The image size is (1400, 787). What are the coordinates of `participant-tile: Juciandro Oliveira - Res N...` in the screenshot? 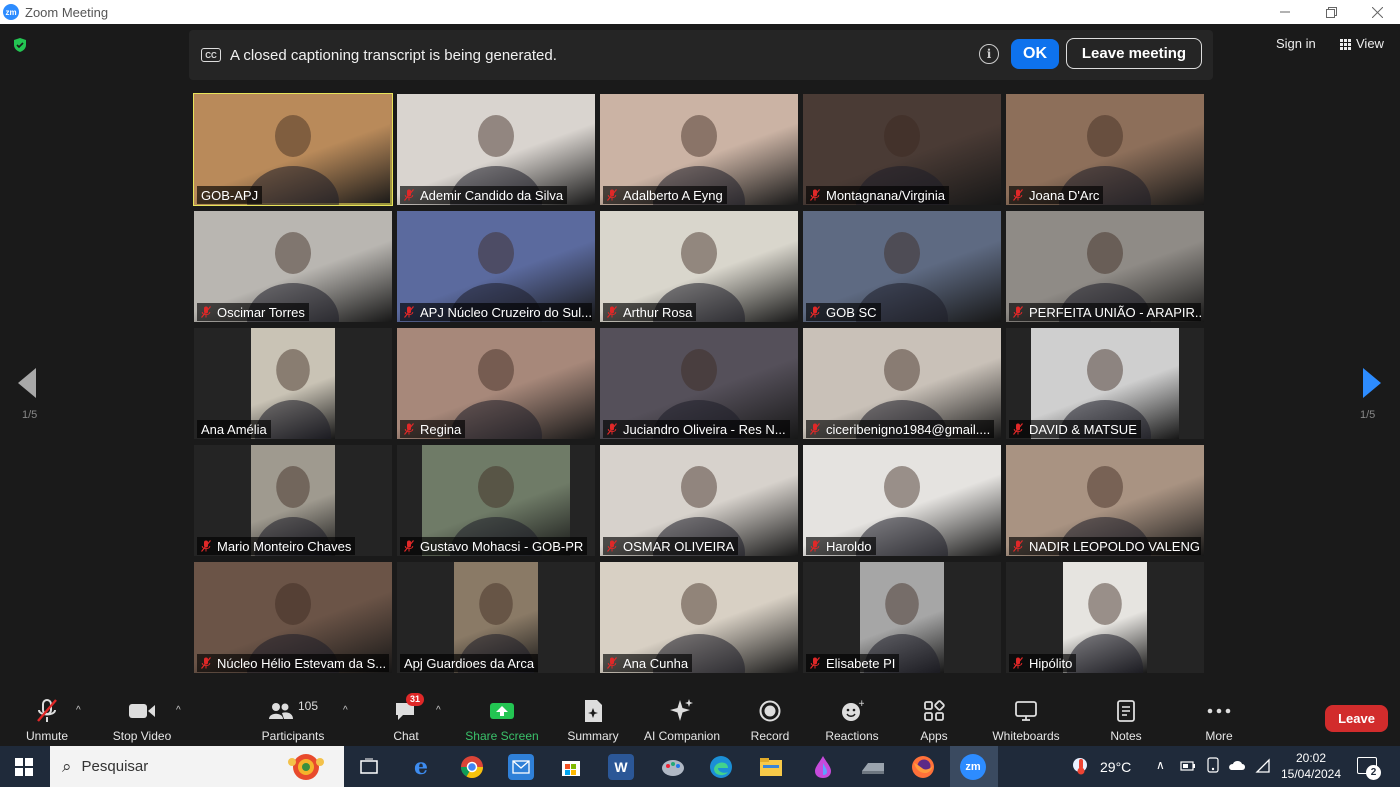 It's located at (699, 383).